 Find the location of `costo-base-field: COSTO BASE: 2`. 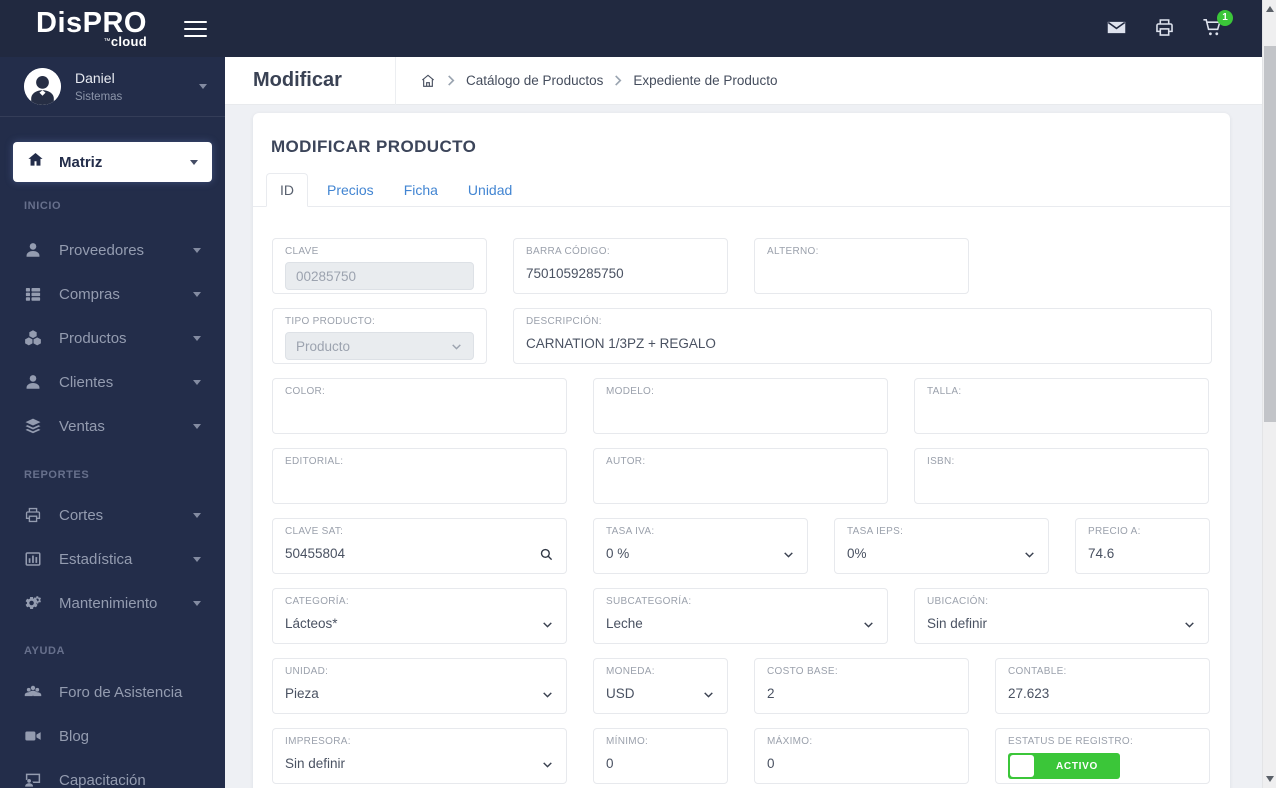

costo-base-field: COSTO BASE: 2 is located at coordinates (861, 686).